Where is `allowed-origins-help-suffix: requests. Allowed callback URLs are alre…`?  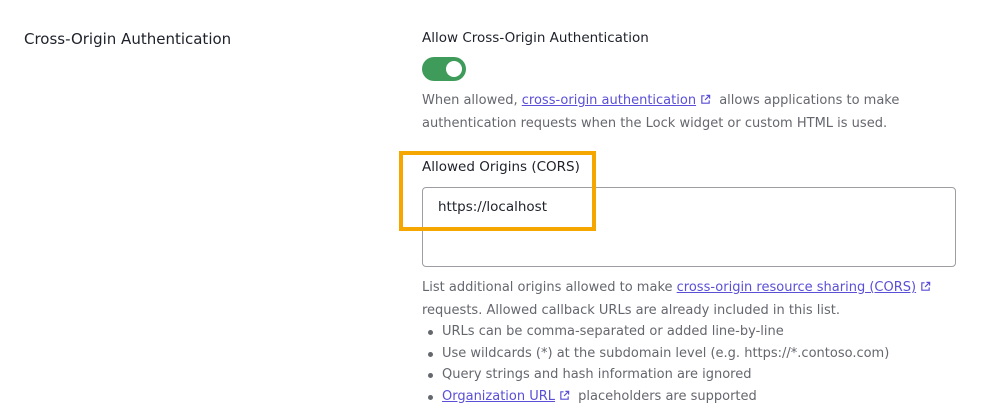
allowed-origins-help-suffix: requests. Allowed callback URLs are alre… is located at coordinates (631, 310).